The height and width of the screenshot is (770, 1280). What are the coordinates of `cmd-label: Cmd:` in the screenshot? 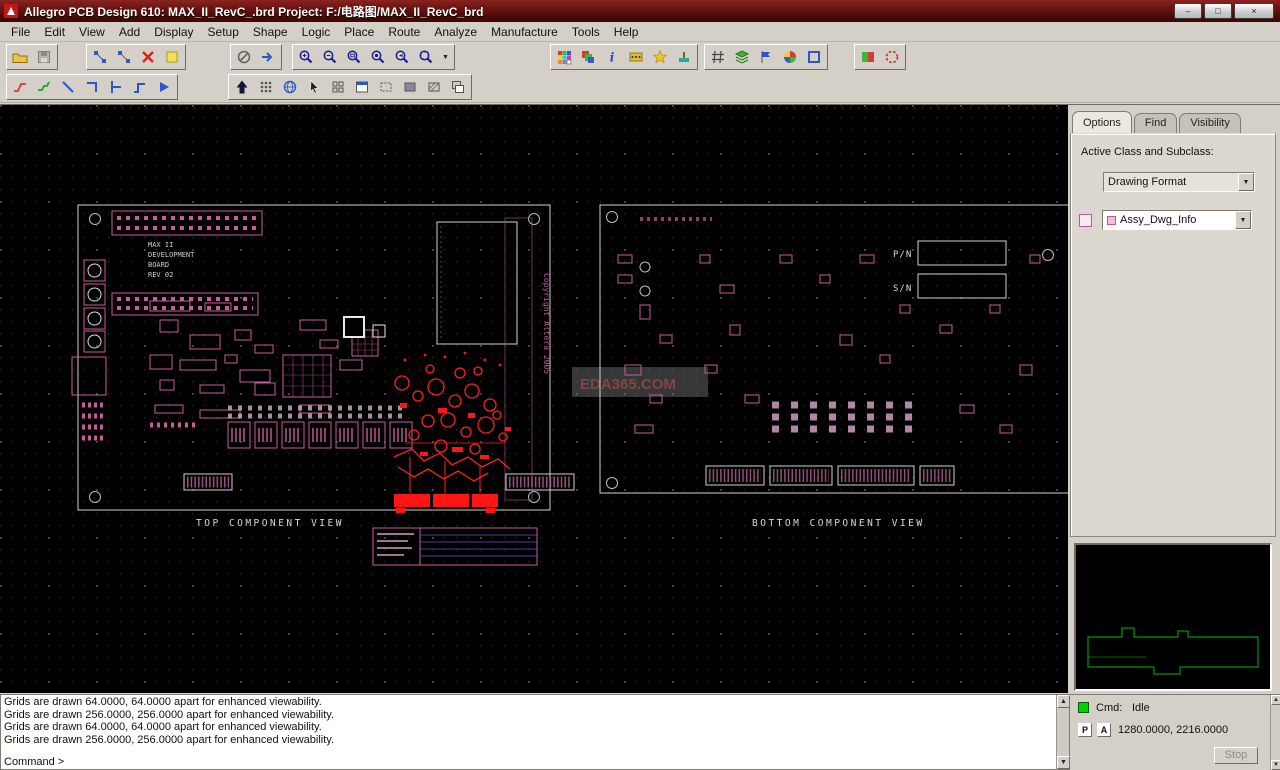 It's located at (1109, 708).